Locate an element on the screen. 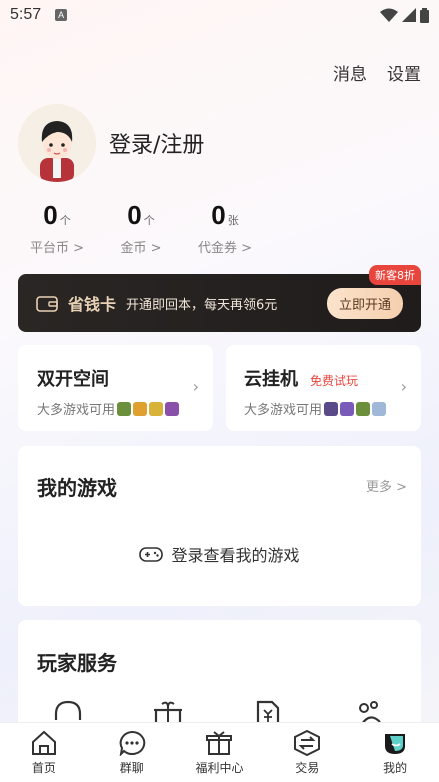 Image resolution: width=439 pixels, height=782 pixels. wallet-icon is located at coordinates (47, 304).